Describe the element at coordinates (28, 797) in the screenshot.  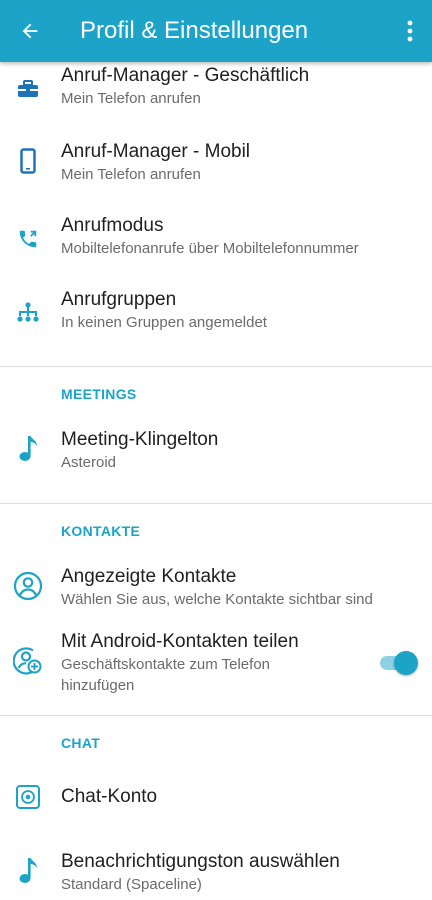
I see `chat-account-icon` at that location.